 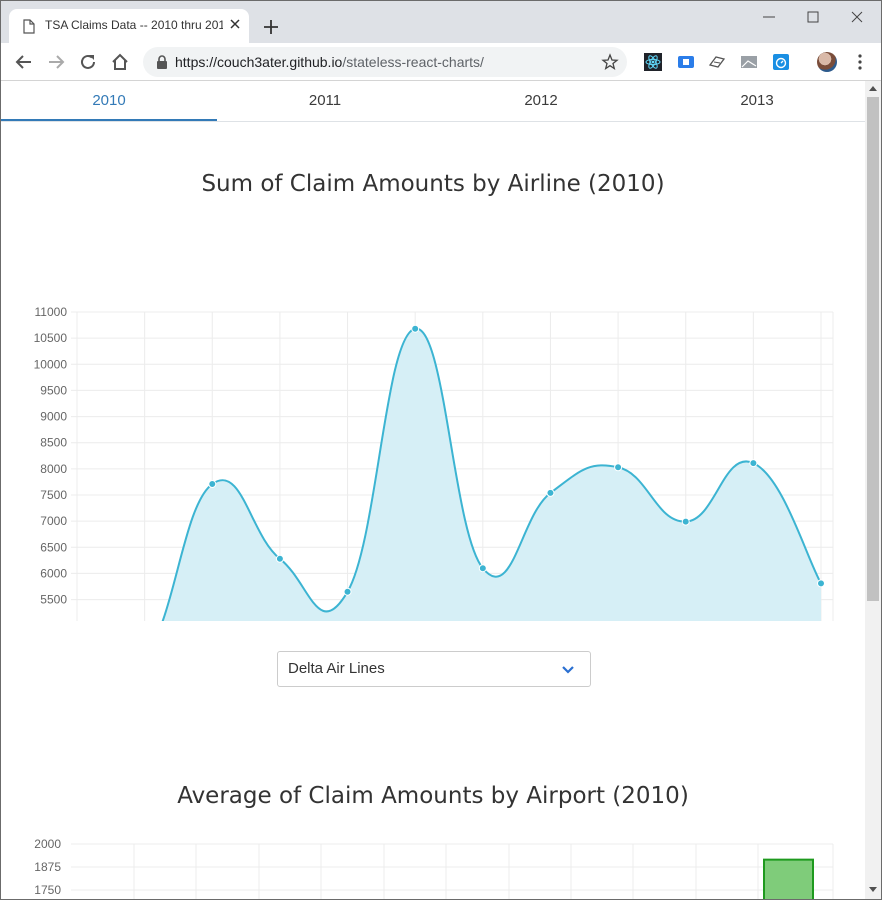 I want to click on url-path: /stateless-react-charts/, so click(x=413, y=62).